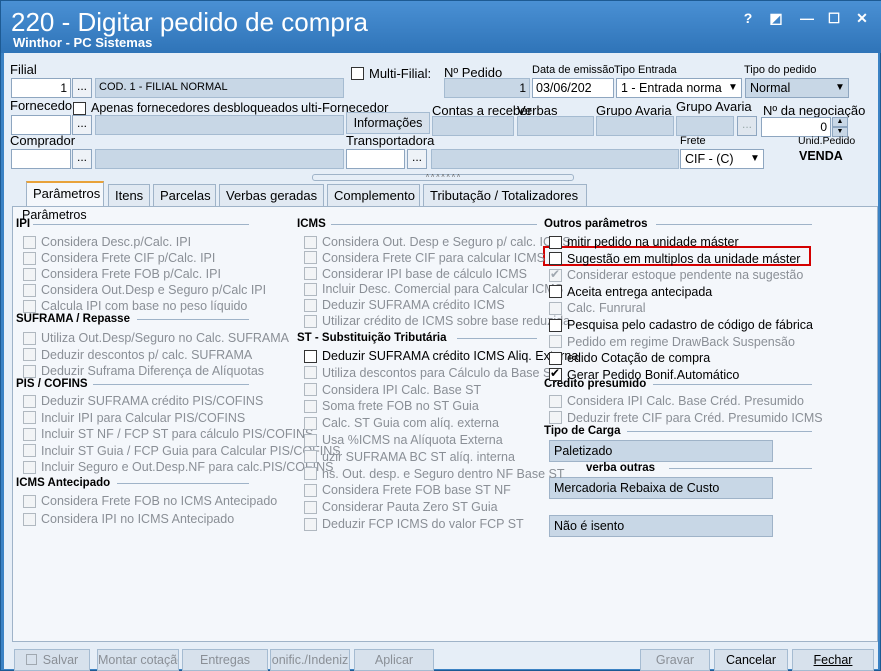 The height and width of the screenshot is (671, 881). Describe the element at coordinates (661, 488) in the screenshot. I see `verba-outras-field: Mercadoria Rebaixa de Custo` at that location.